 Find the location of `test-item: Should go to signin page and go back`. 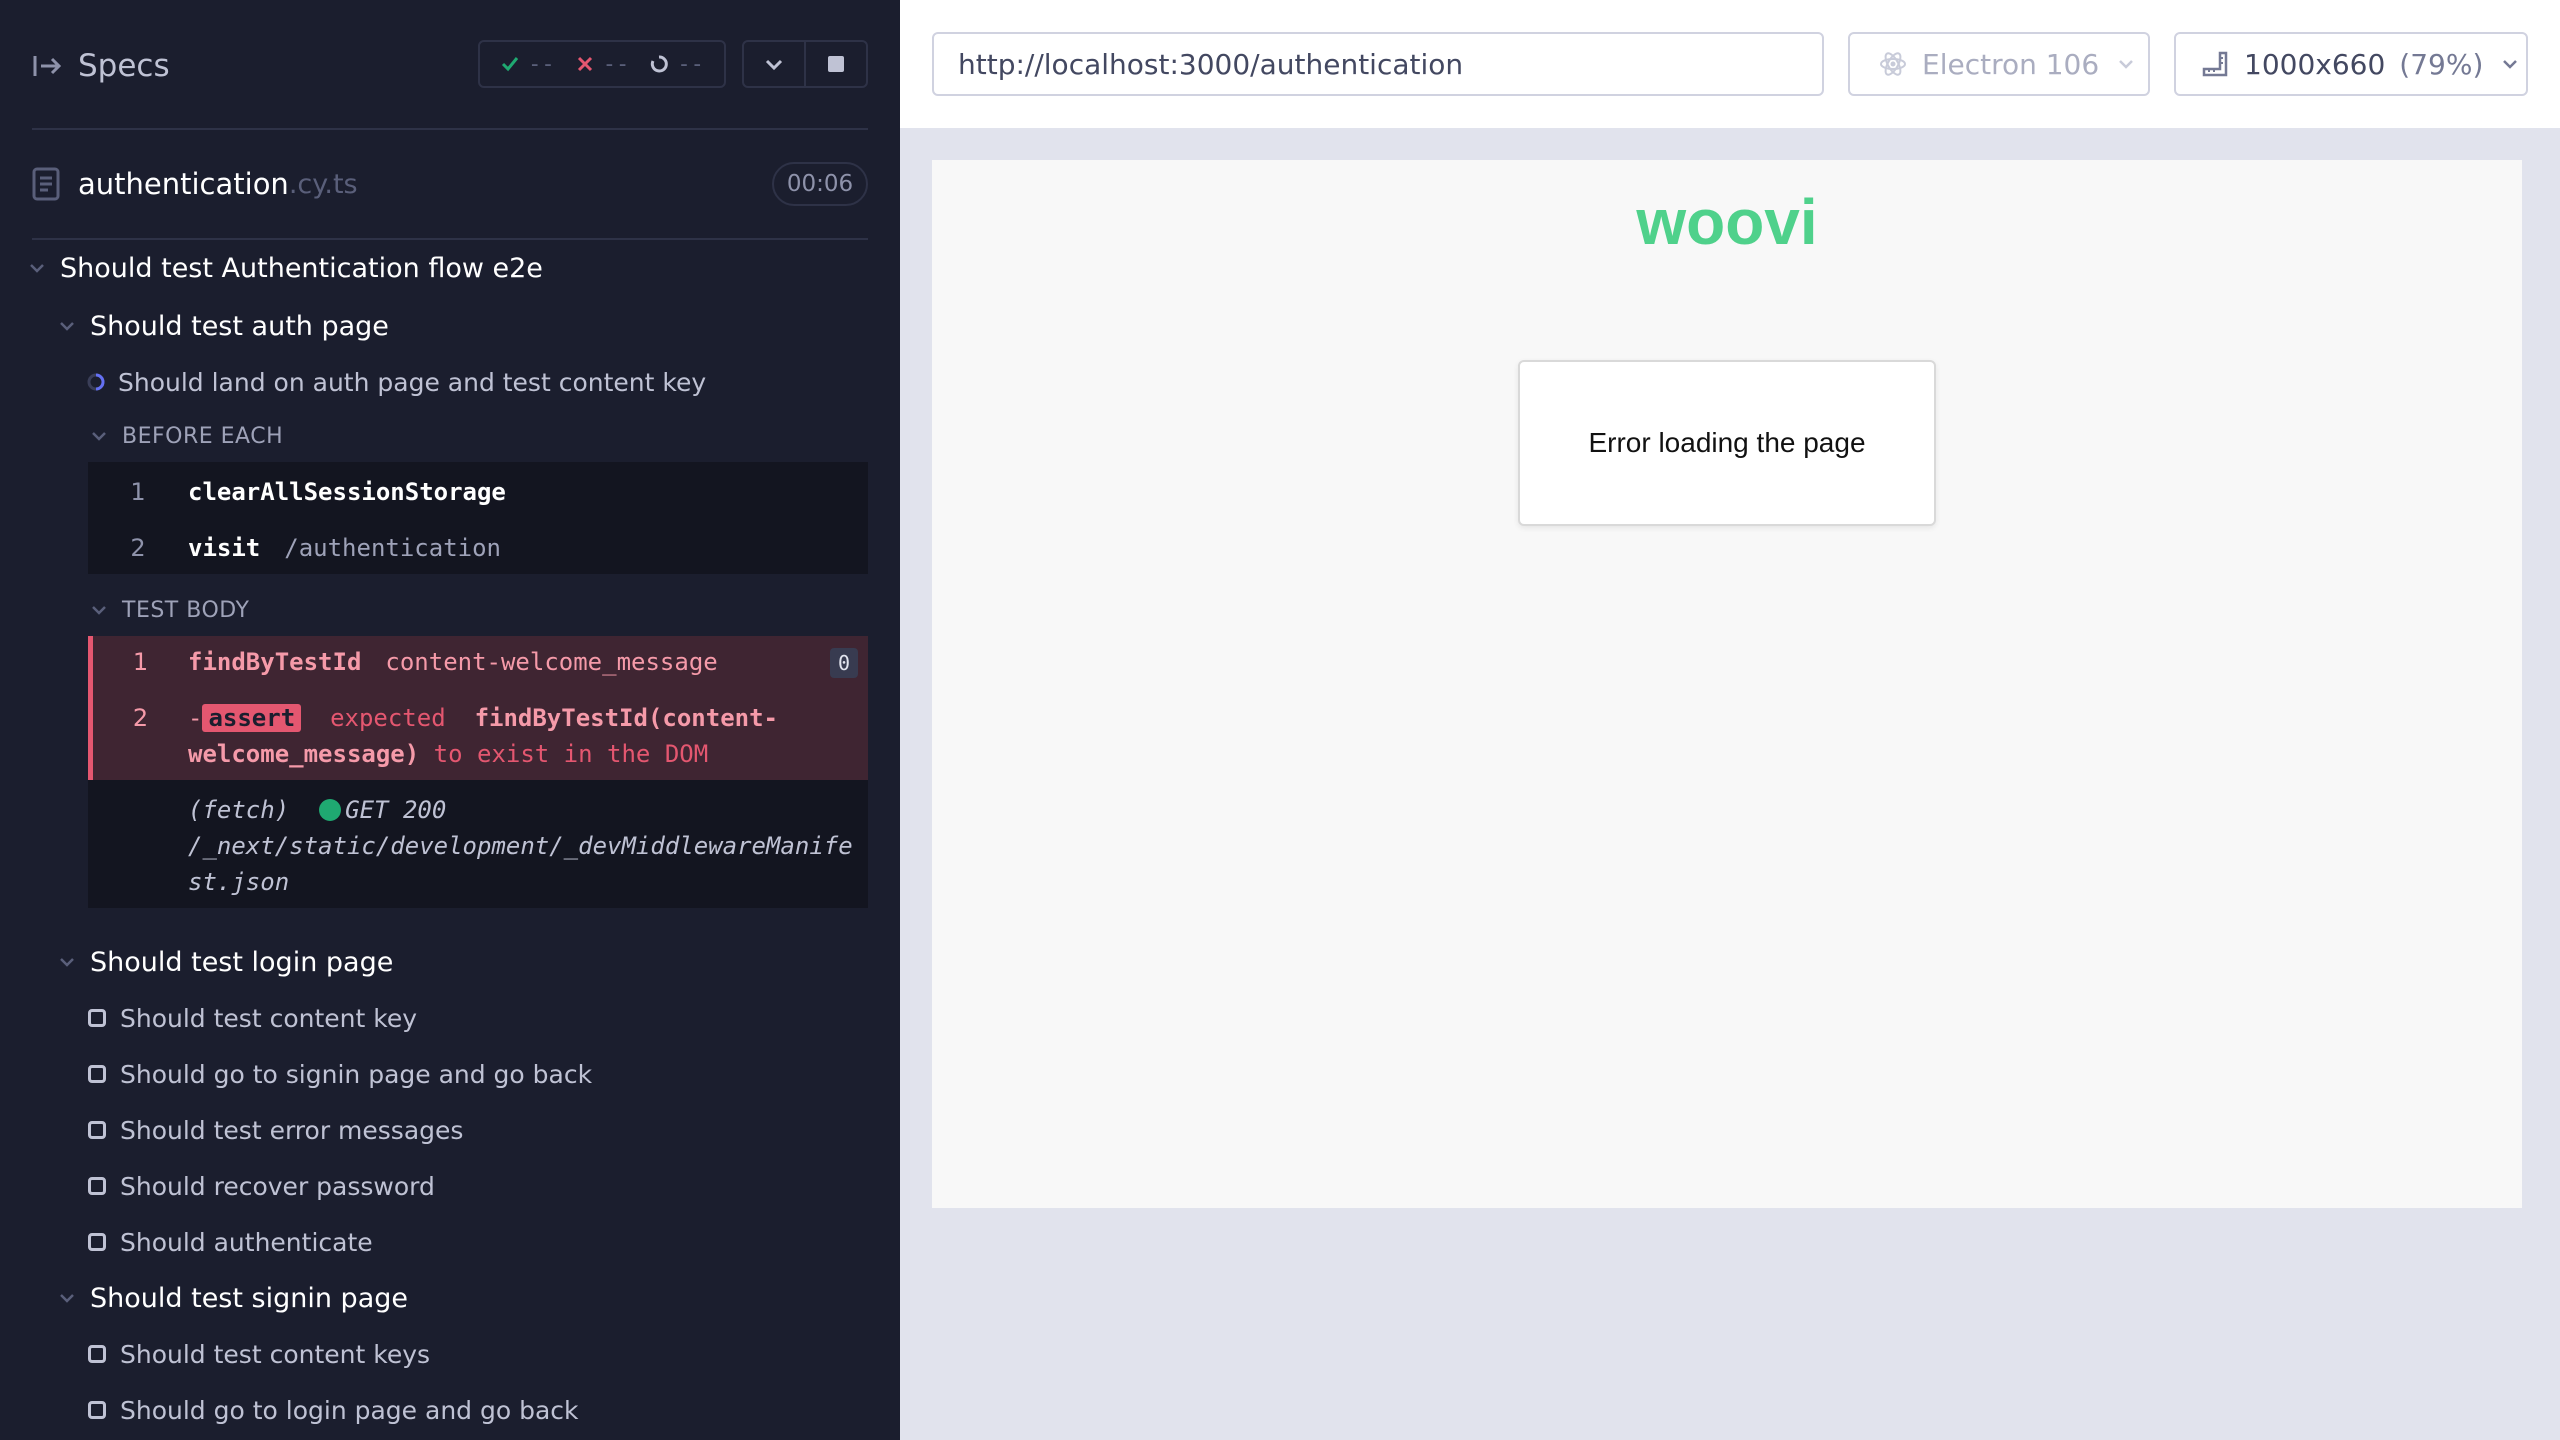

test-item: Should go to signin page and go back is located at coordinates (340, 1074).